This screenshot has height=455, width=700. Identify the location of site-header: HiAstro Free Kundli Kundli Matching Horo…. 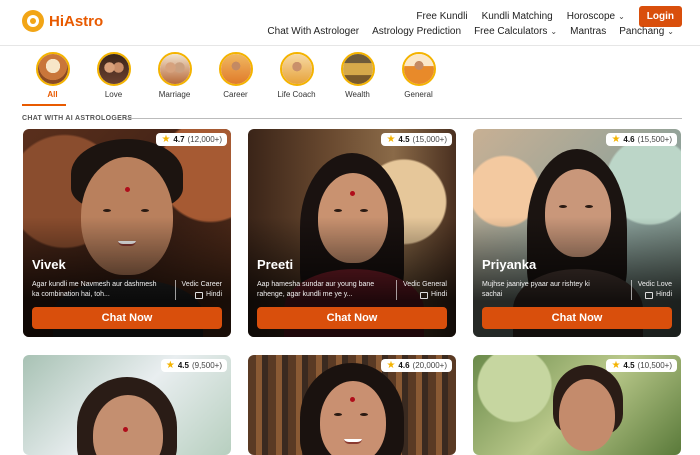
(350, 23).